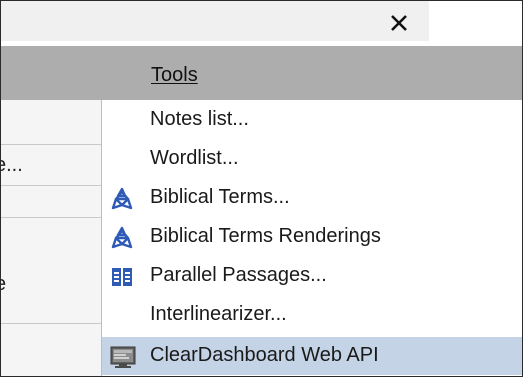  I want to click on close-icon, so click(399, 23).